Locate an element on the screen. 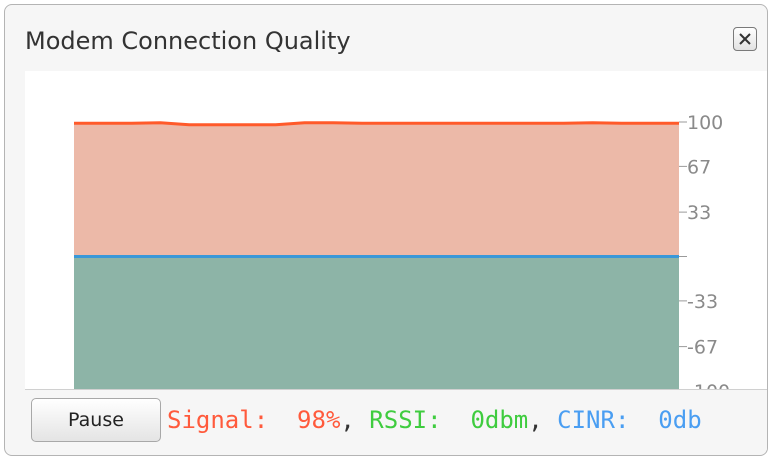 Image resolution: width=774 pixels, height=461 pixels. dialog-title: Modem Connection Quality is located at coordinates (188, 41).